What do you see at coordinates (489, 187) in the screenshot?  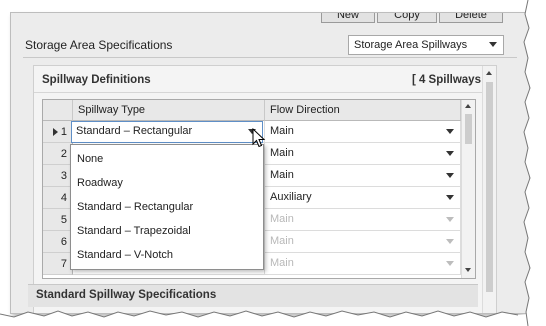 I see `panel-scroll-thumb` at bounding box center [489, 187].